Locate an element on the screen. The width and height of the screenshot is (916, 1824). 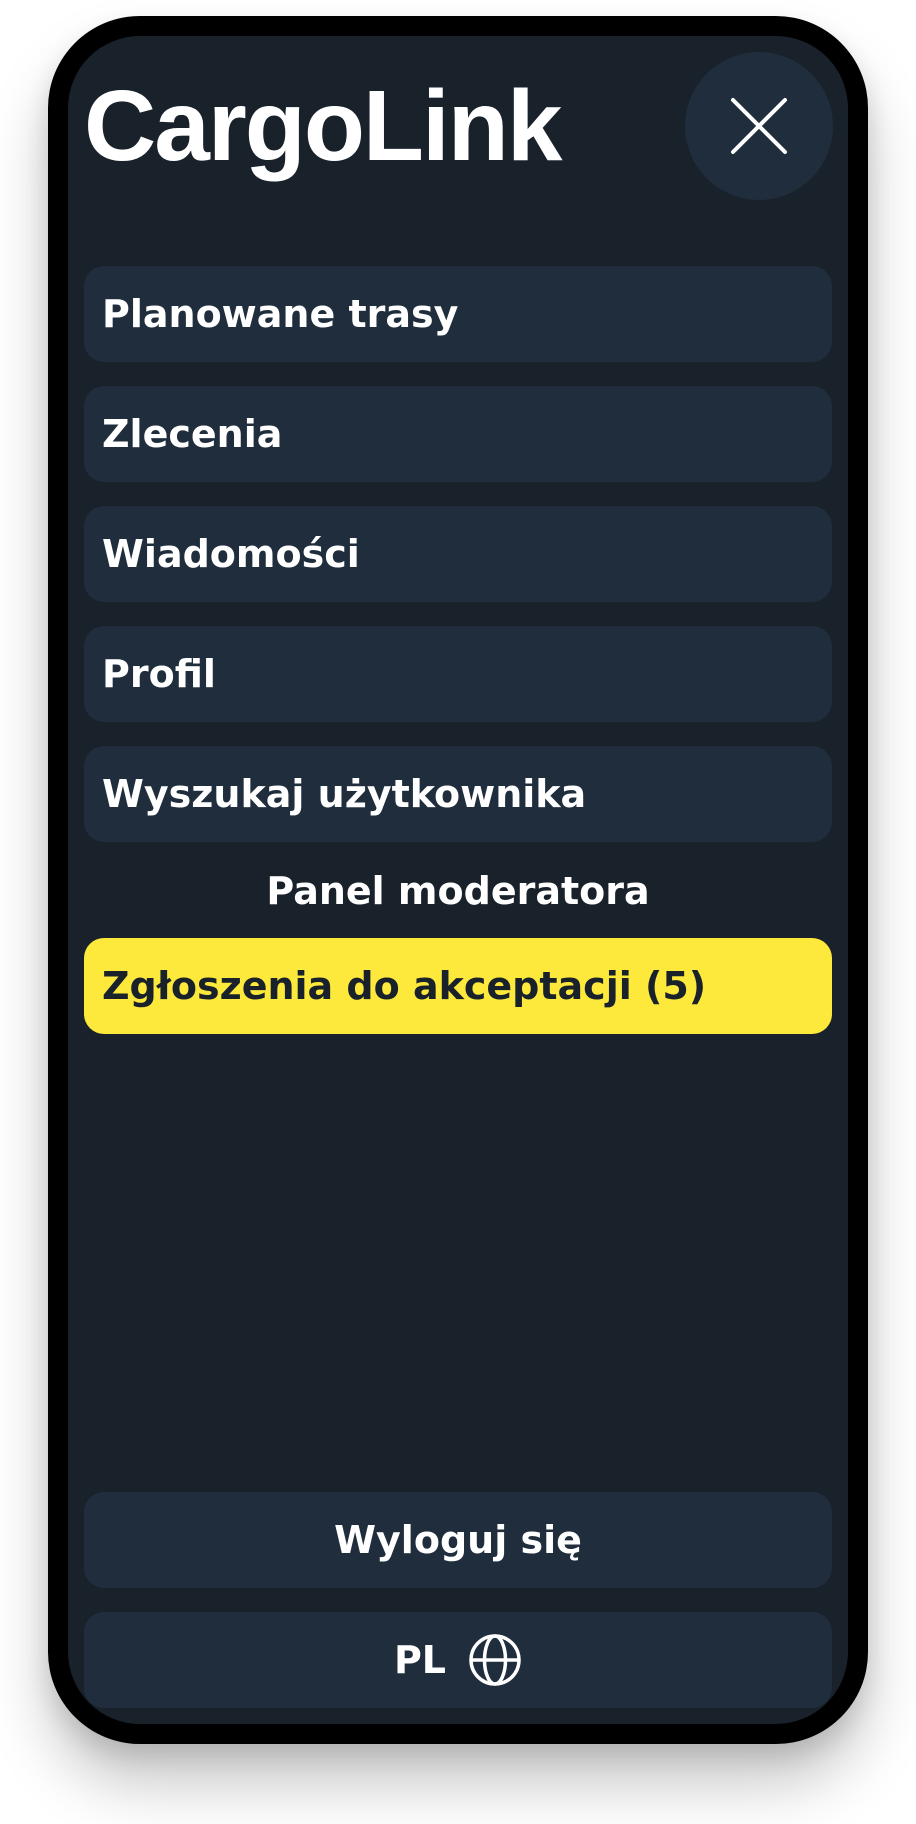
moderator-section-title: Panel moderatora is located at coordinates (458, 891).